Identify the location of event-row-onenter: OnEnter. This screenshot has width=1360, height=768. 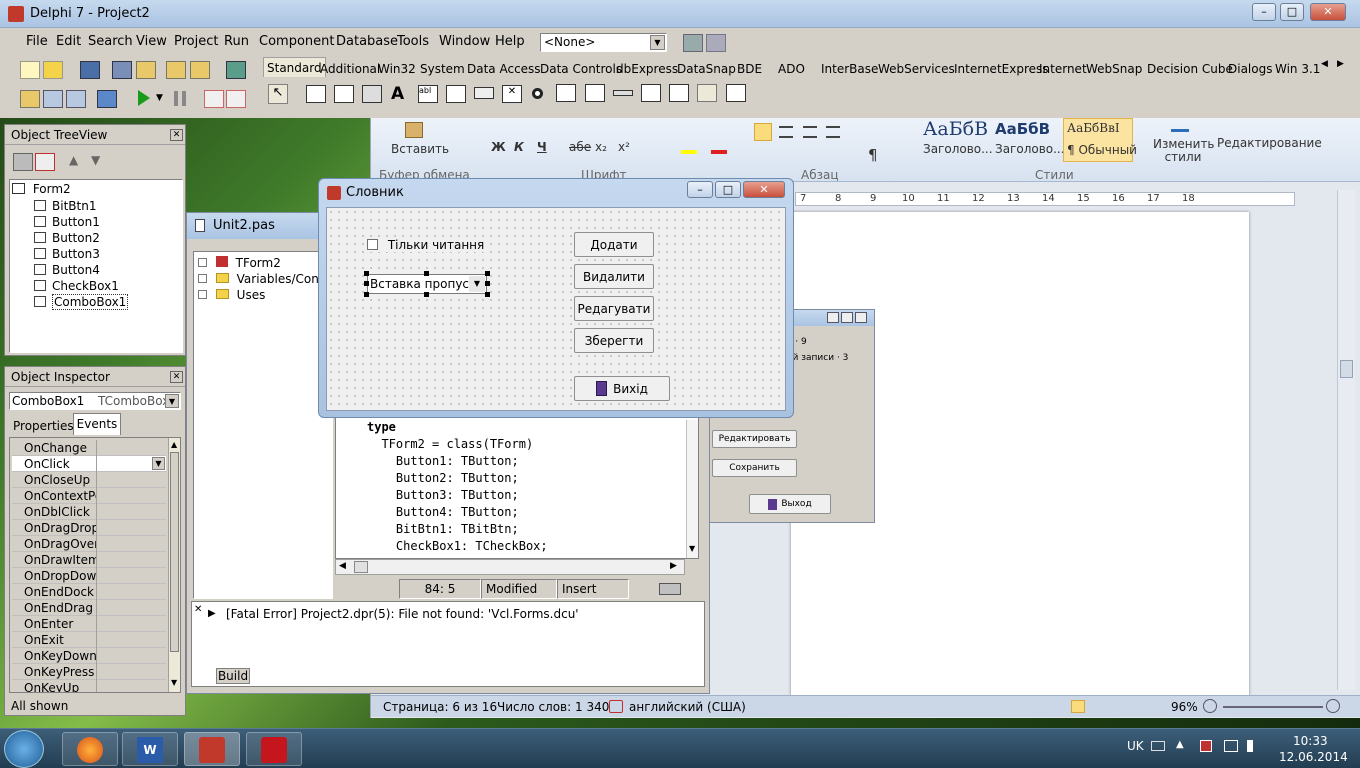
(89, 624).